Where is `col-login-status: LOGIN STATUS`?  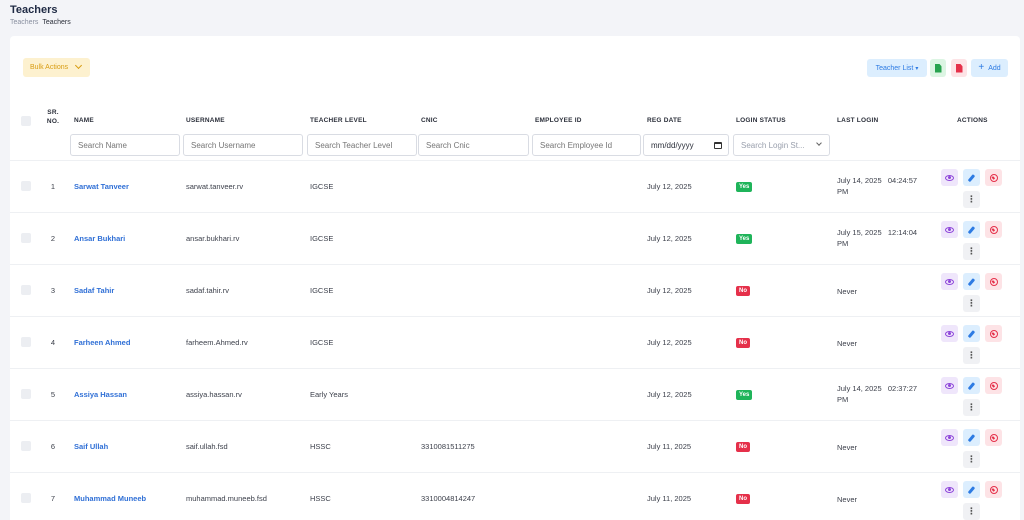
col-login-status: LOGIN STATUS is located at coordinates (761, 120).